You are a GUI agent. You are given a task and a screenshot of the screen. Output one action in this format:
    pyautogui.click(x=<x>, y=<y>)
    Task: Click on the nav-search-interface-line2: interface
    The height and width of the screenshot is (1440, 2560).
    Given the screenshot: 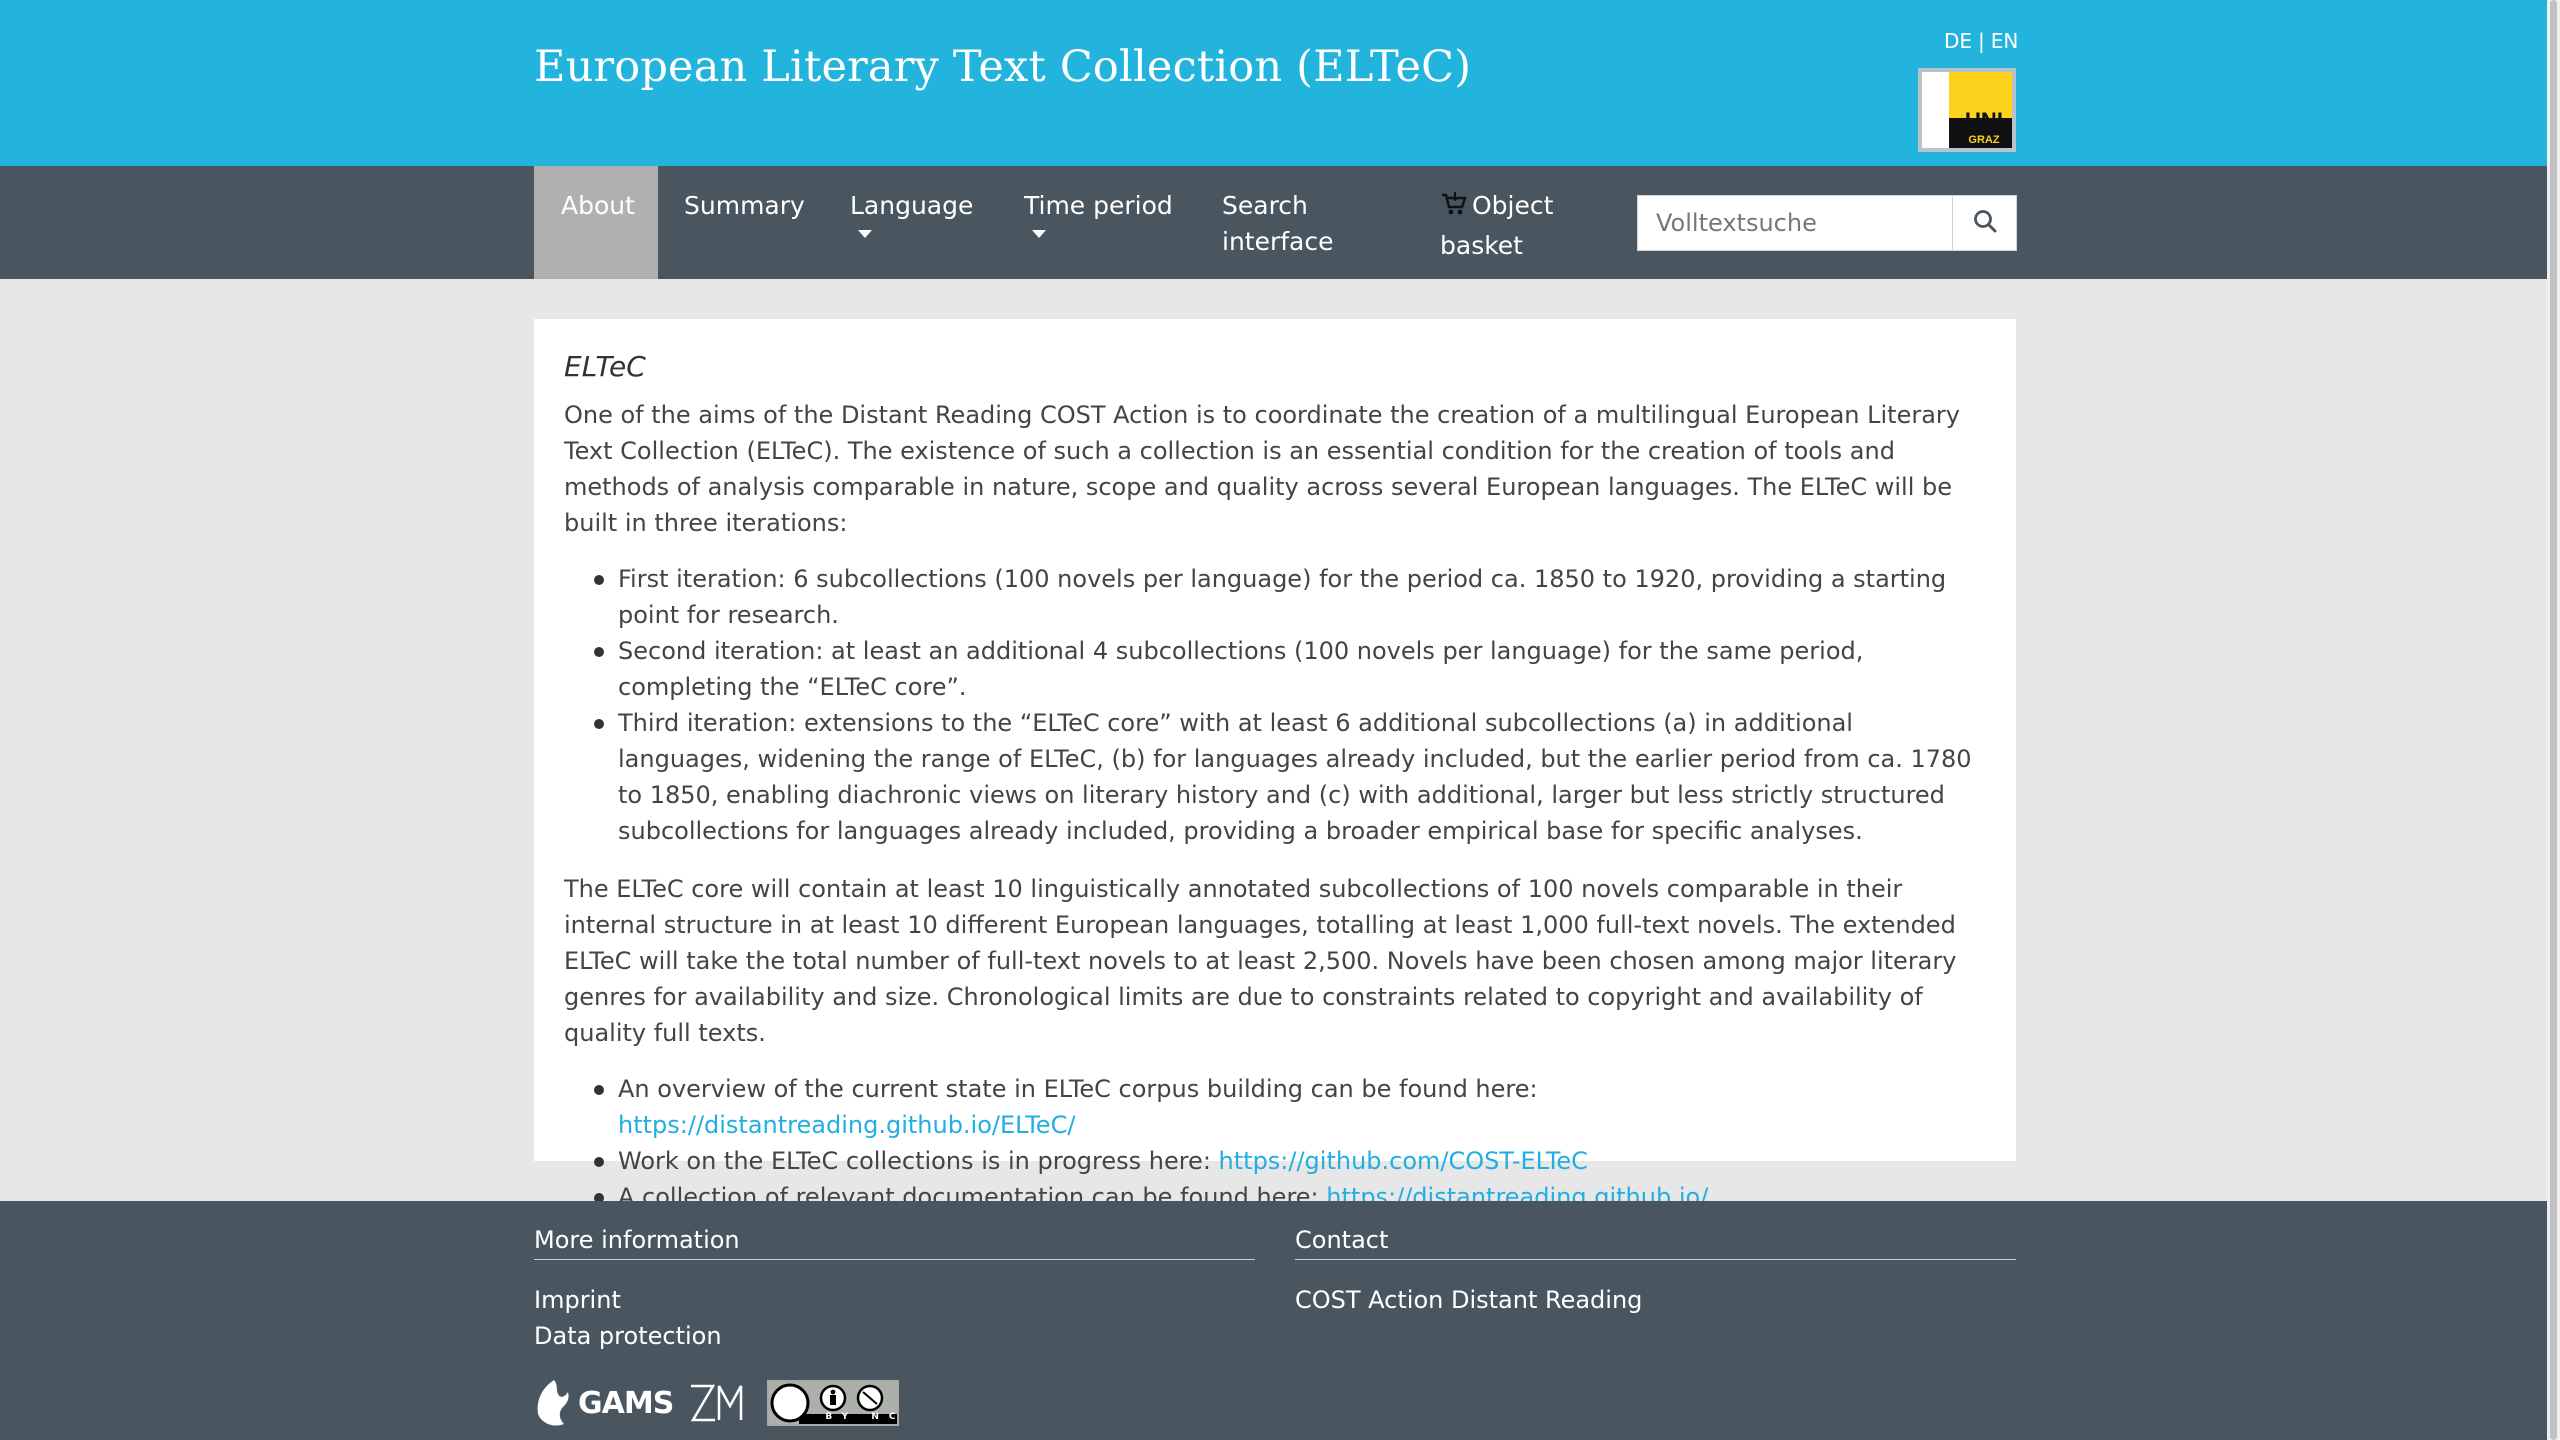 What is the action you would take?
    pyautogui.click(x=1278, y=241)
    